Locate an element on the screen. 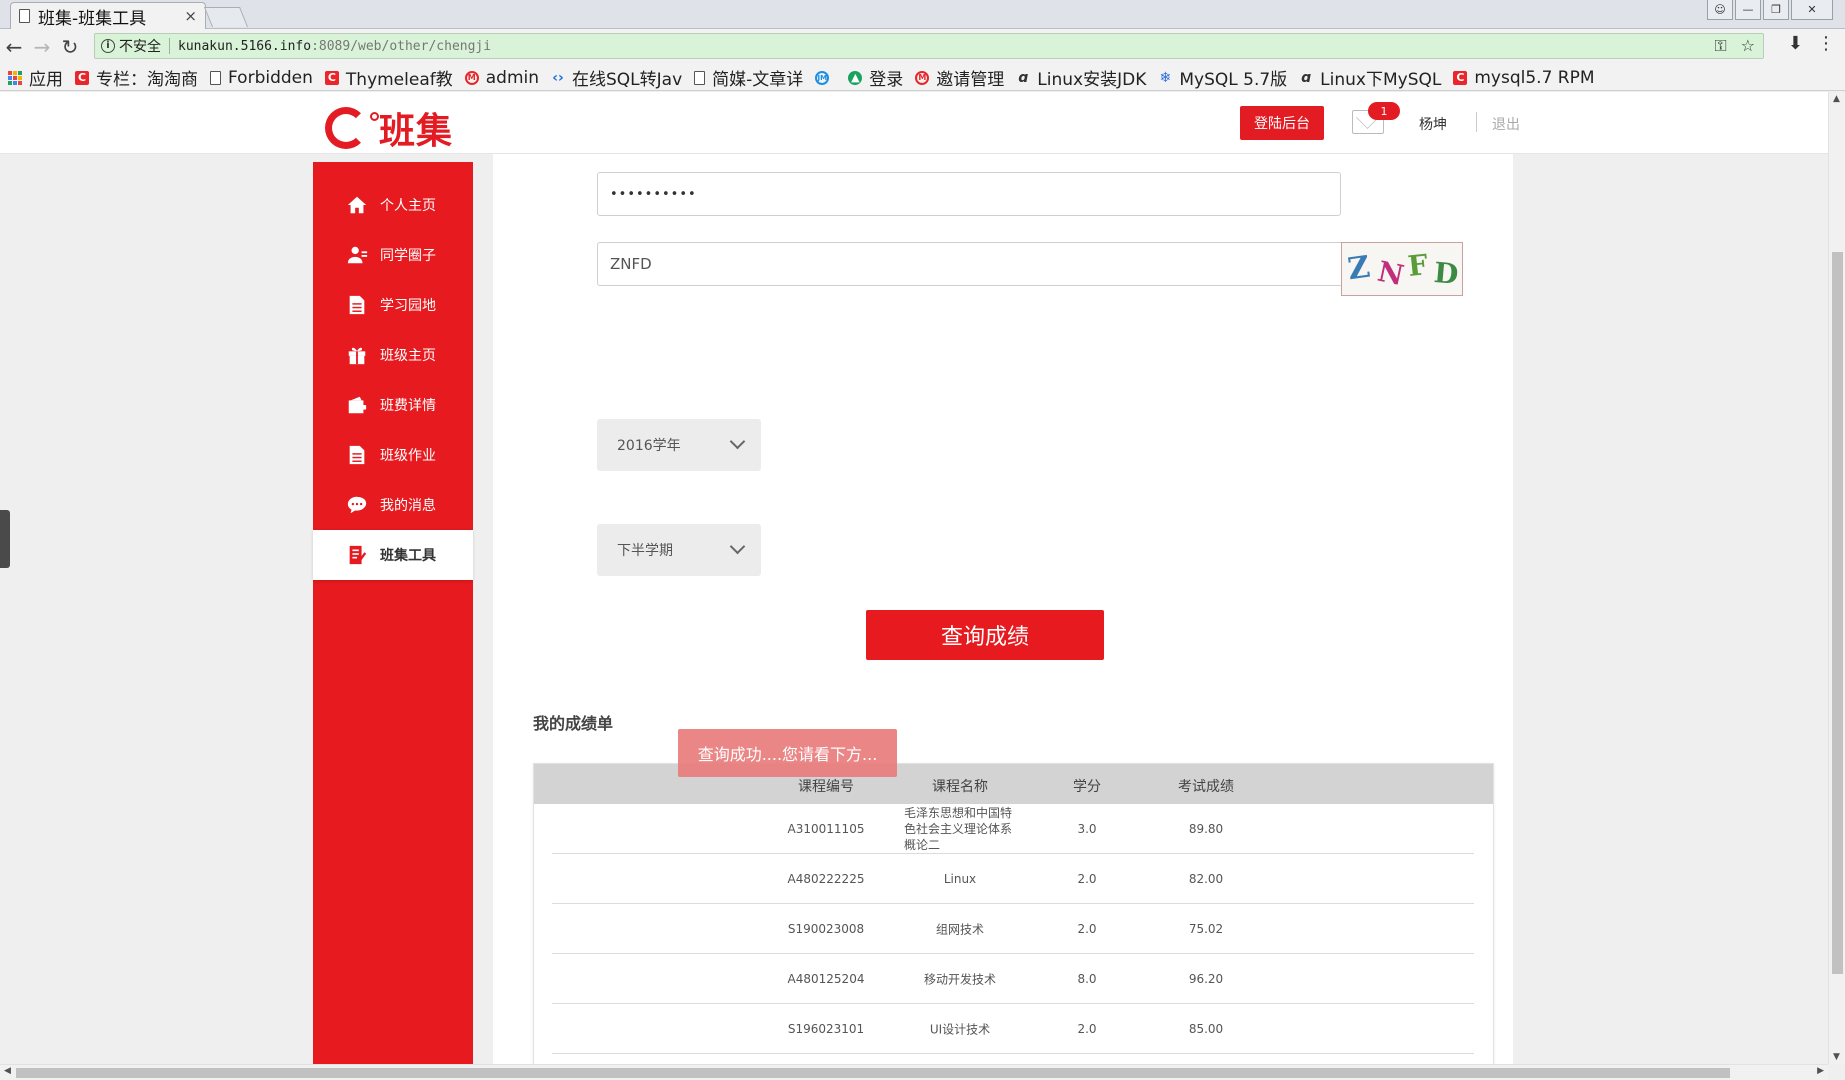 This screenshot has height=1080, width=1845. scroll-down-icon: ▼ is located at coordinates (1836, 1057).